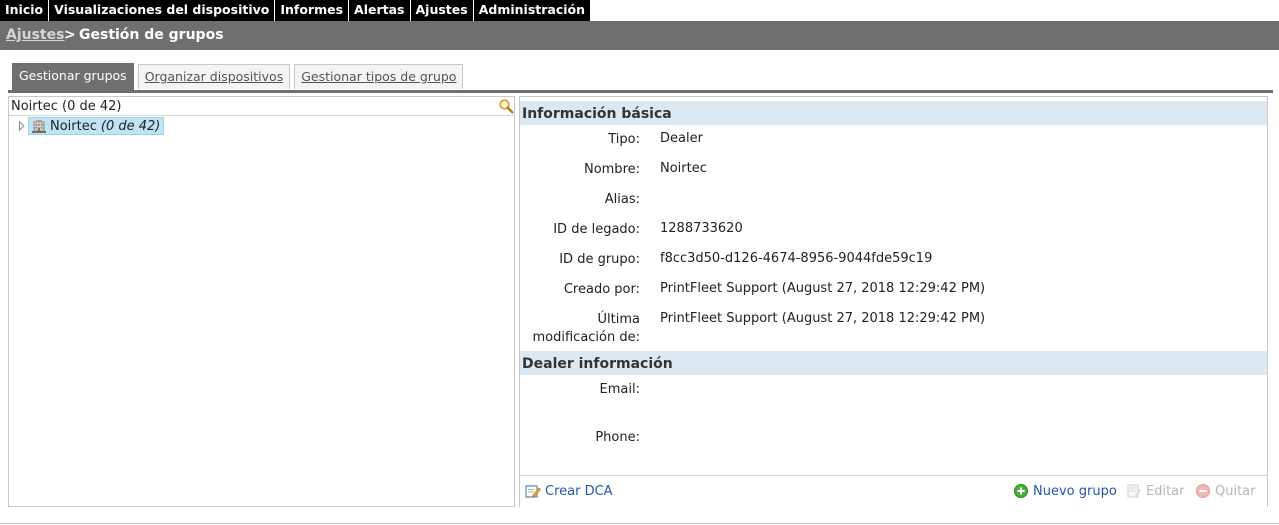 Image resolution: width=1279 pixels, height=525 pixels. I want to click on create-dca-icon, so click(533, 491).